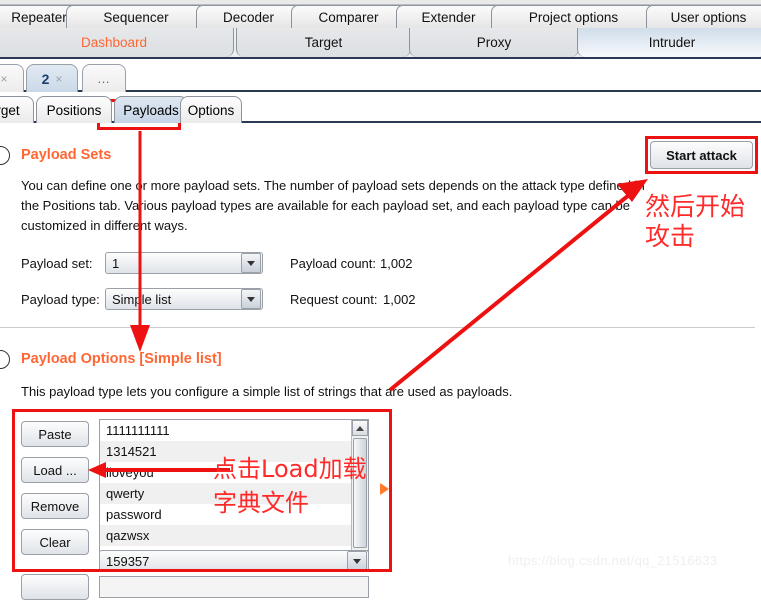  I want to click on tab-intruder-label: Intruder, so click(672, 42).